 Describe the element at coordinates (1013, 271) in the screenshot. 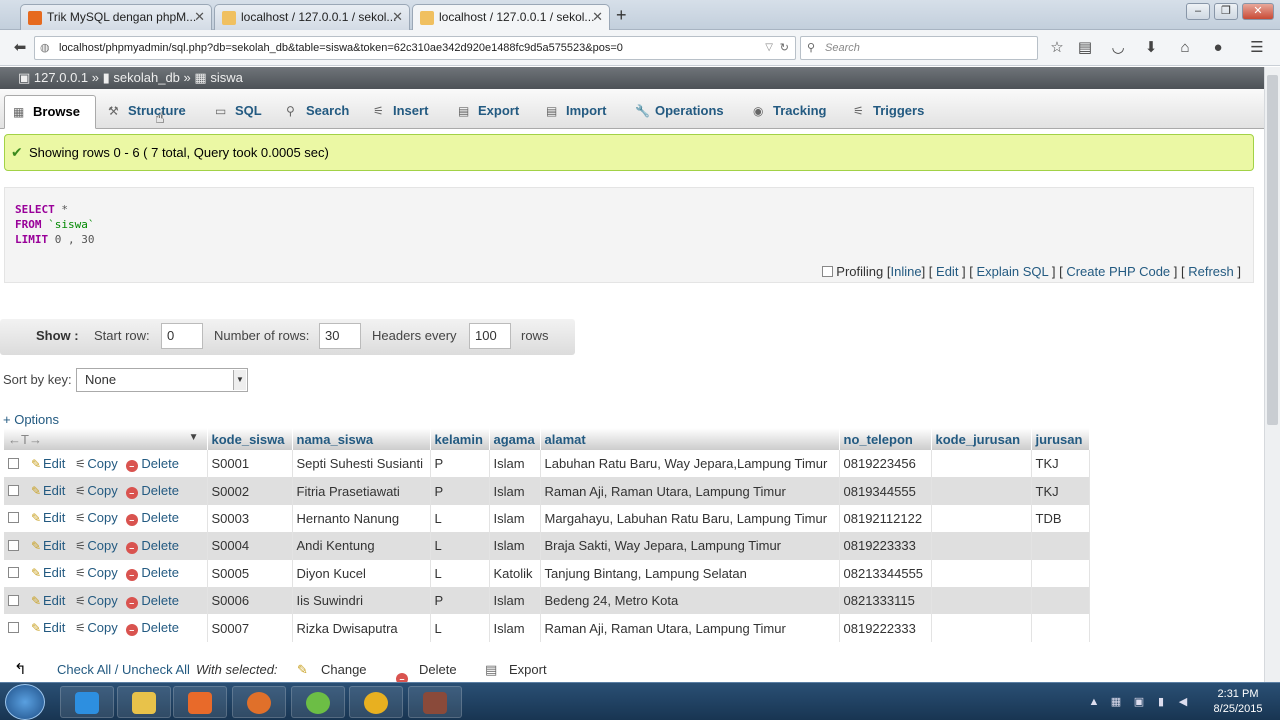

I see `explain-sql-link: Explain SQL` at that location.